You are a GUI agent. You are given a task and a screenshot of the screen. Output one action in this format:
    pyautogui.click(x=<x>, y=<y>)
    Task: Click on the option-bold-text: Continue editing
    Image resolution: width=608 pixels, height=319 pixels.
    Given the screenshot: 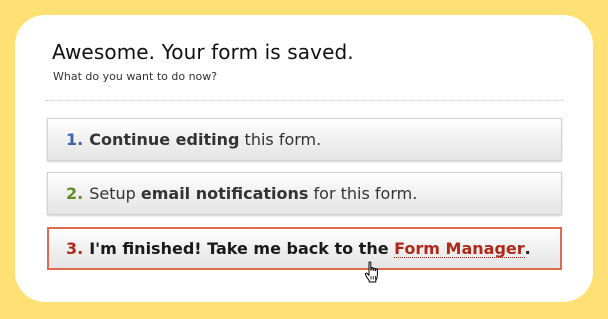 What is the action you would take?
    pyautogui.click(x=164, y=139)
    